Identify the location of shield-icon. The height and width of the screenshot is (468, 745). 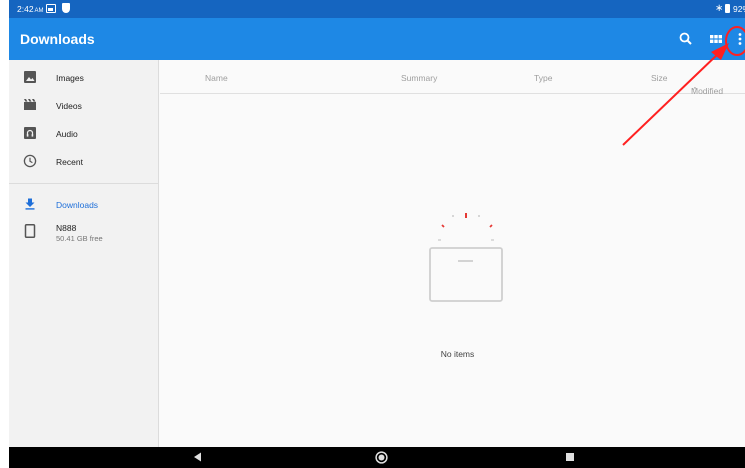
(66, 8).